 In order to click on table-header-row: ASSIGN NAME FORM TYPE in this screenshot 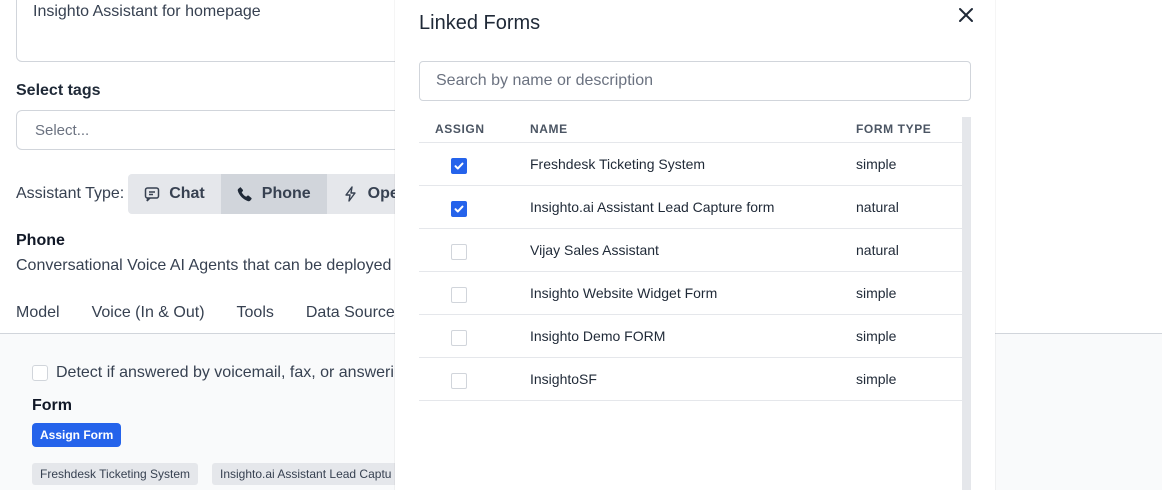, I will do `click(691, 130)`.